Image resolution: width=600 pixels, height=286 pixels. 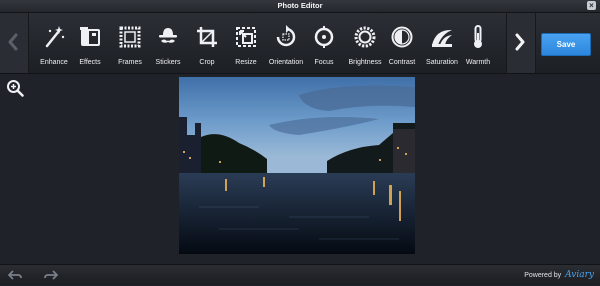 I want to click on powered-by-label: Powered by, so click(x=543, y=275).